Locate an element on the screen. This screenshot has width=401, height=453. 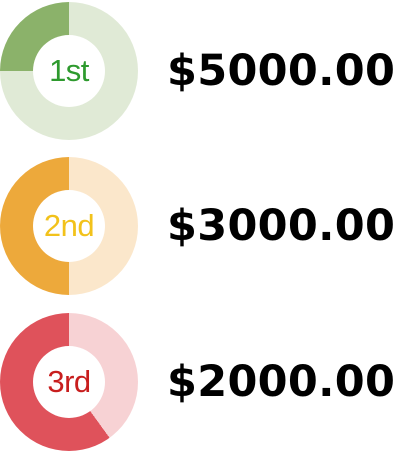
place-label: 3rd is located at coordinates (69, 381).